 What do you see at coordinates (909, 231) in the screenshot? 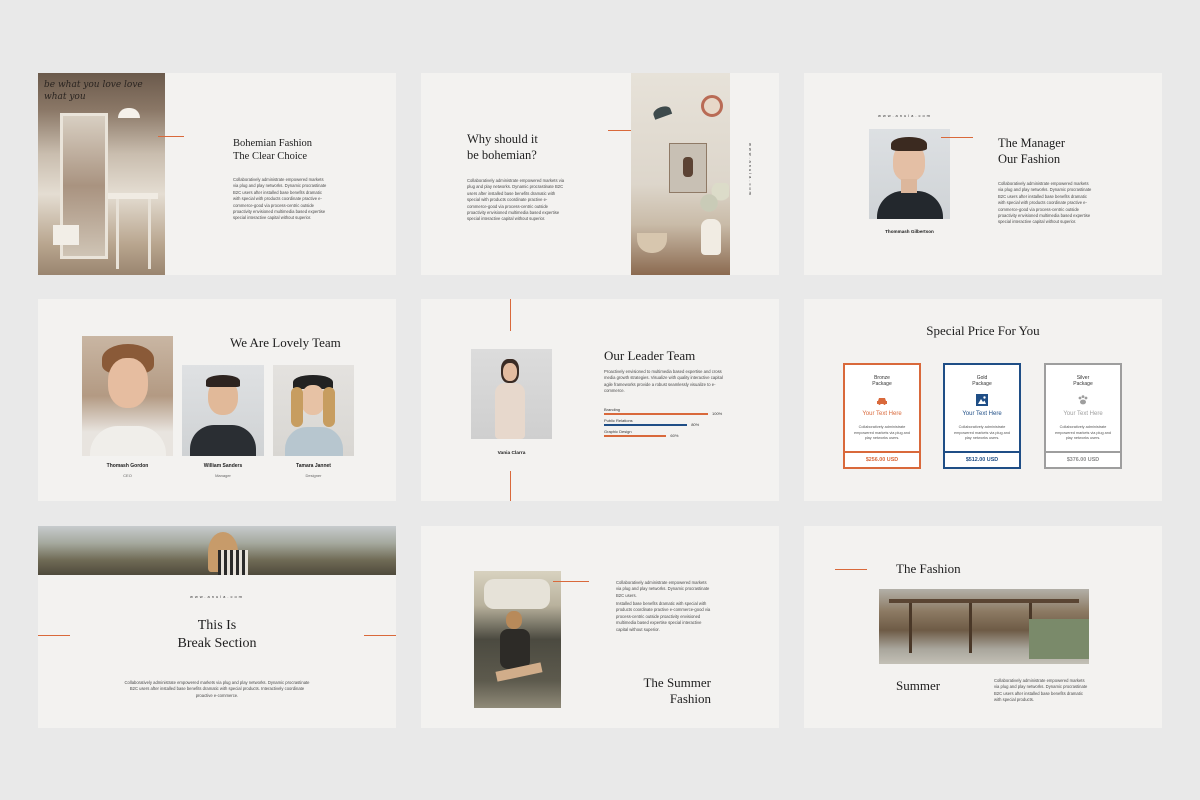
I see `manager-name: Thommash Gilbertson` at bounding box center [909, 231].